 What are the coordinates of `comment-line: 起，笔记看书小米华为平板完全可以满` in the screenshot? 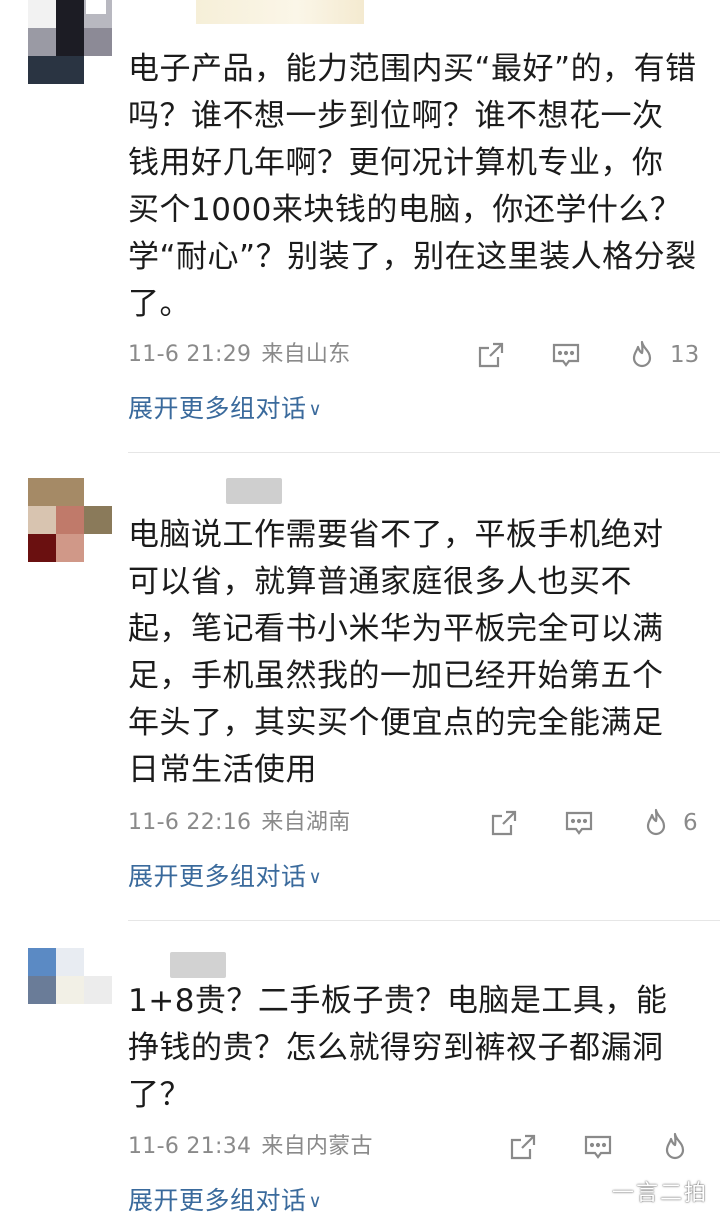 It's located at (396, 629).